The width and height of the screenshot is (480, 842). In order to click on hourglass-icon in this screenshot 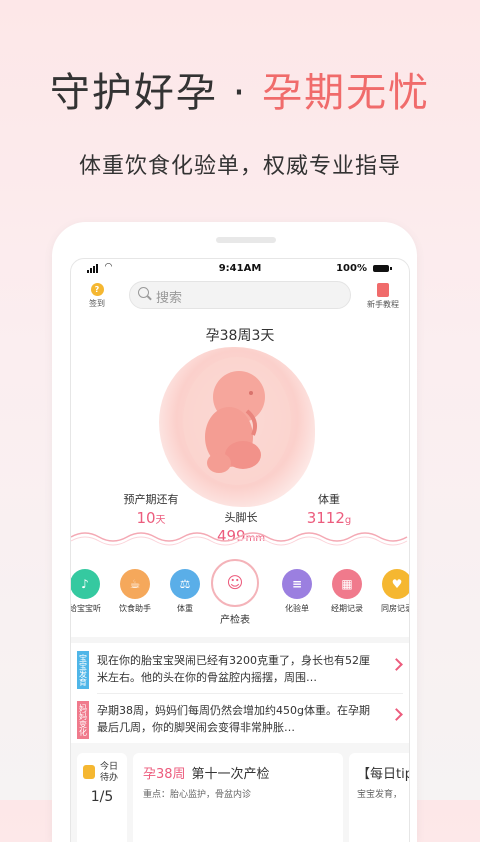, I will do `click(89, 772)`.